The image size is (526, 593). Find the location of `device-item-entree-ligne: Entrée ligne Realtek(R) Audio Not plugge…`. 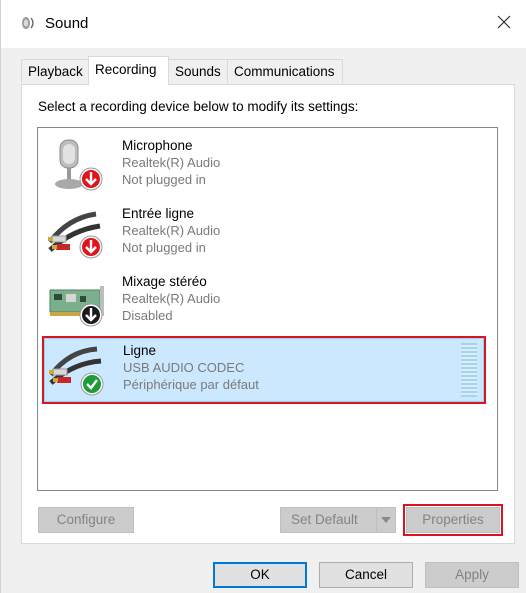

device-item-entree-ligne: Entrée ligne Realtek(R) Audio Not plugge… is located at coordinates (264, 234).